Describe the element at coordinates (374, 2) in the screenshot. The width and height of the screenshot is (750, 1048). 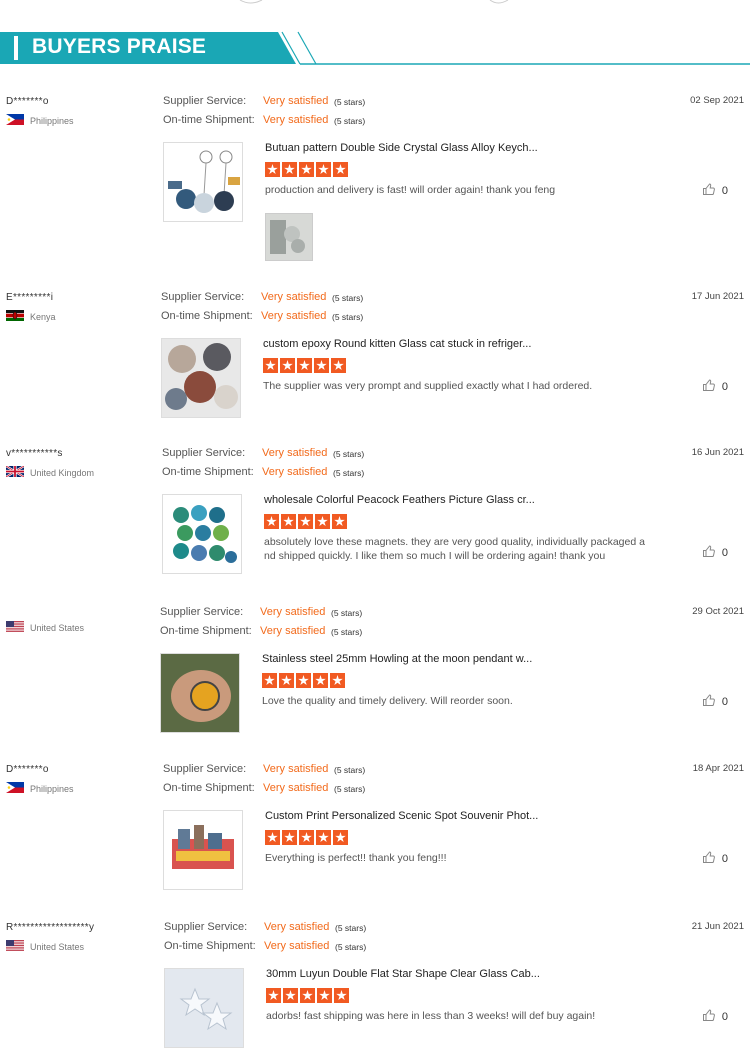
I see `top-divider` at that location.